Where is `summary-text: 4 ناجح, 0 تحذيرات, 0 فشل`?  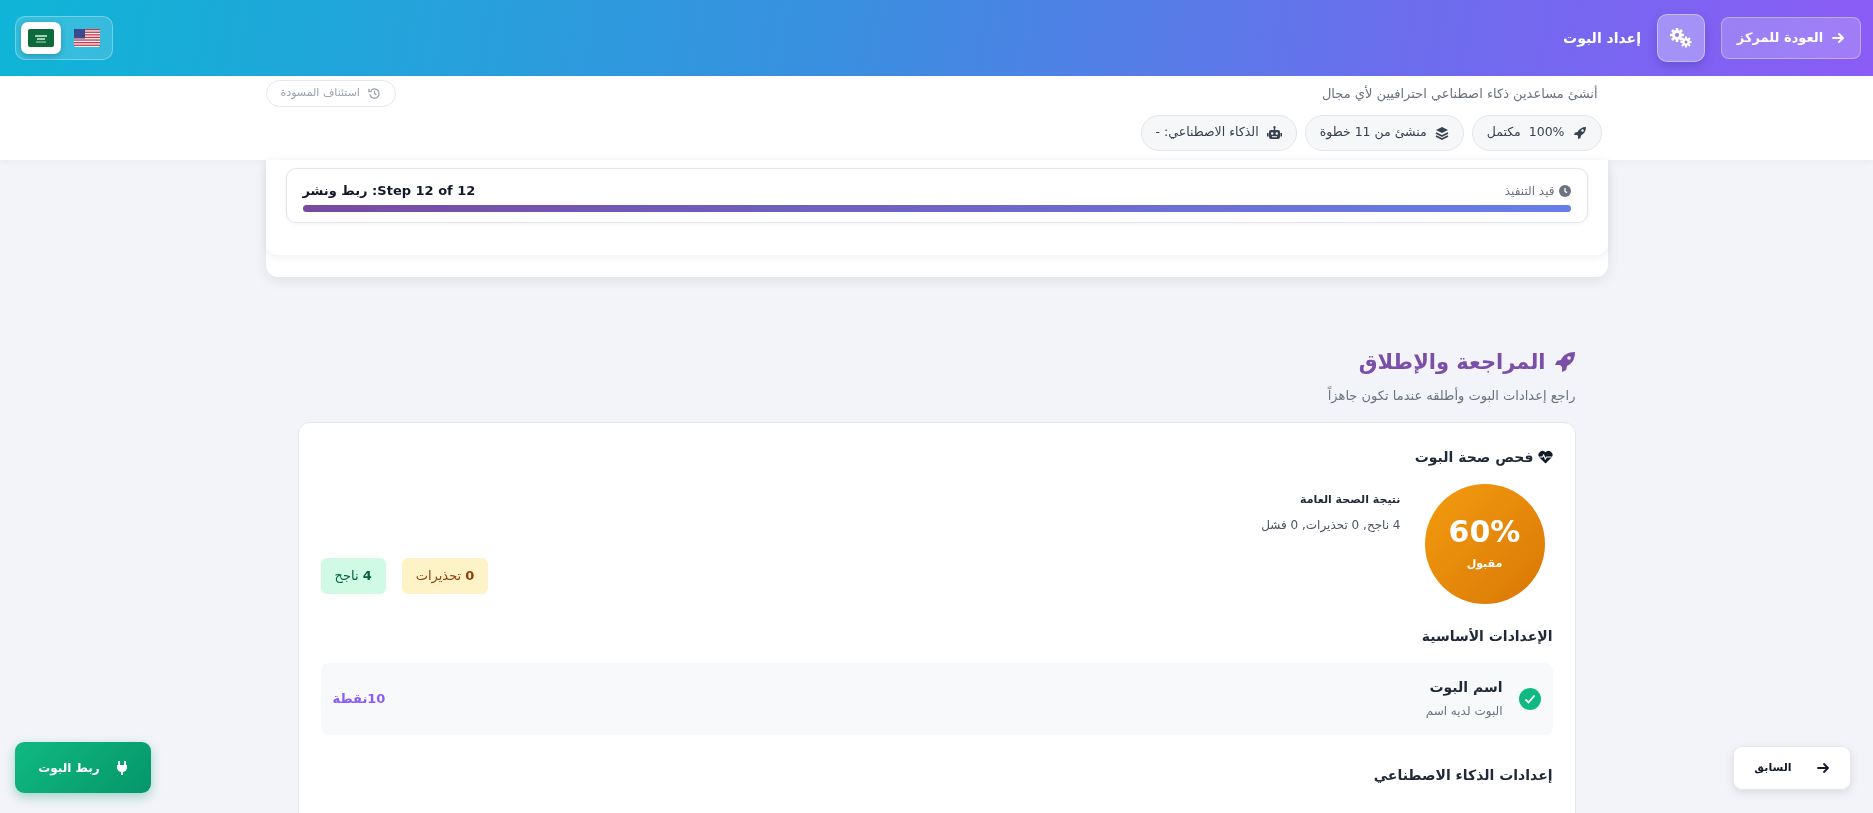 summary-text: 4 ناجح, 0 تحذيرات, 0 فشل is located at coordinates (1330, 525).